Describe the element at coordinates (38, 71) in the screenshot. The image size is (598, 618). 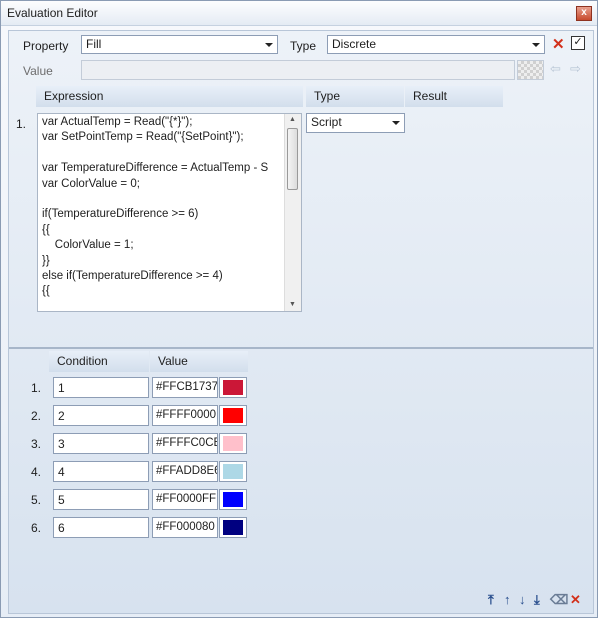
I see `value-label: Value` at that location.